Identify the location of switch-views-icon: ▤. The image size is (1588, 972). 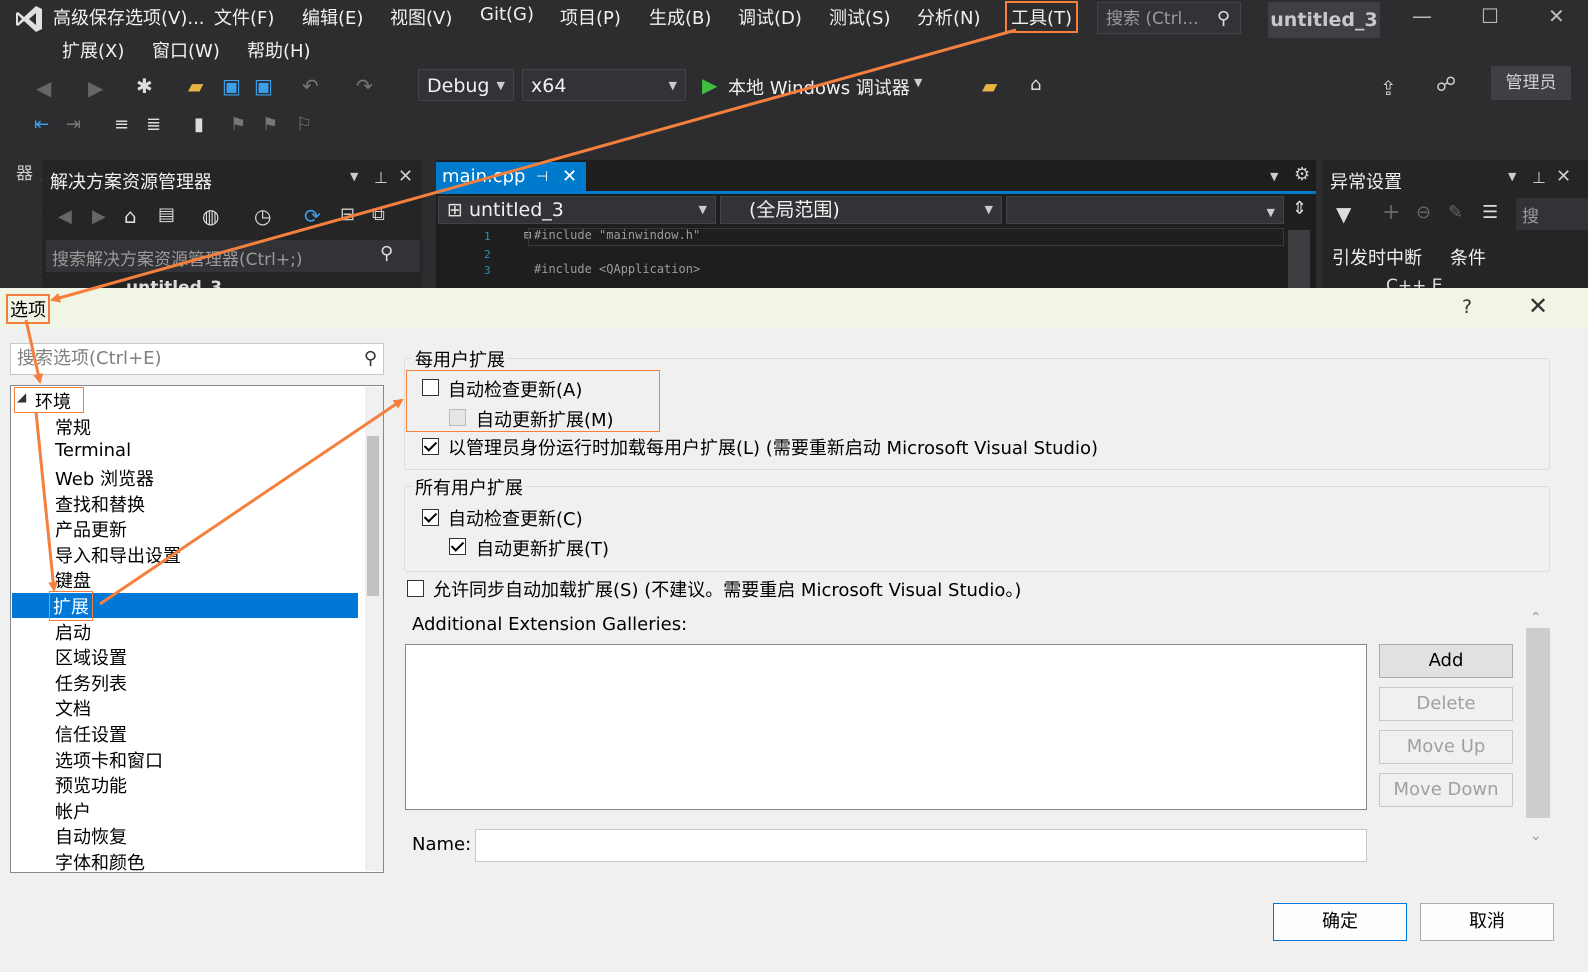
(166, 214).